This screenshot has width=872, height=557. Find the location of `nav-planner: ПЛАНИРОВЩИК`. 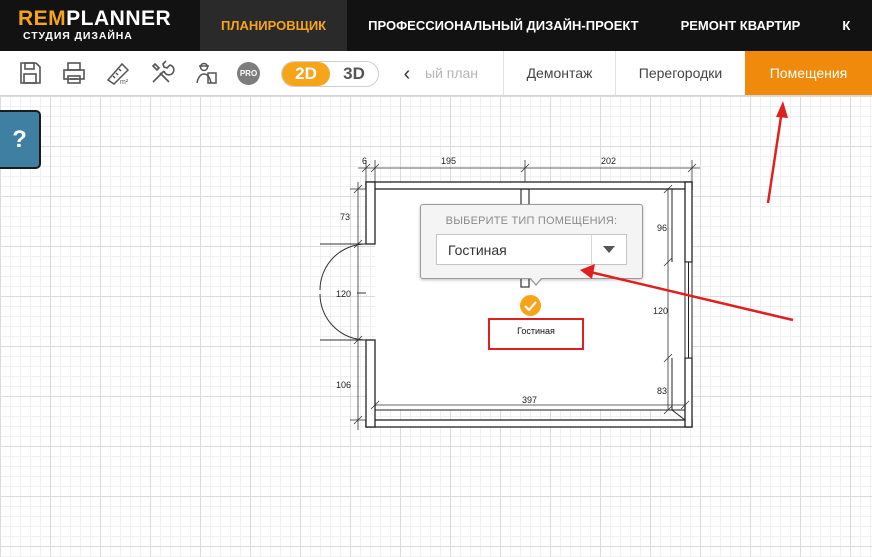

nav-planner: ПЛАНИРОВЩИК is located at coordinates (274, 25).